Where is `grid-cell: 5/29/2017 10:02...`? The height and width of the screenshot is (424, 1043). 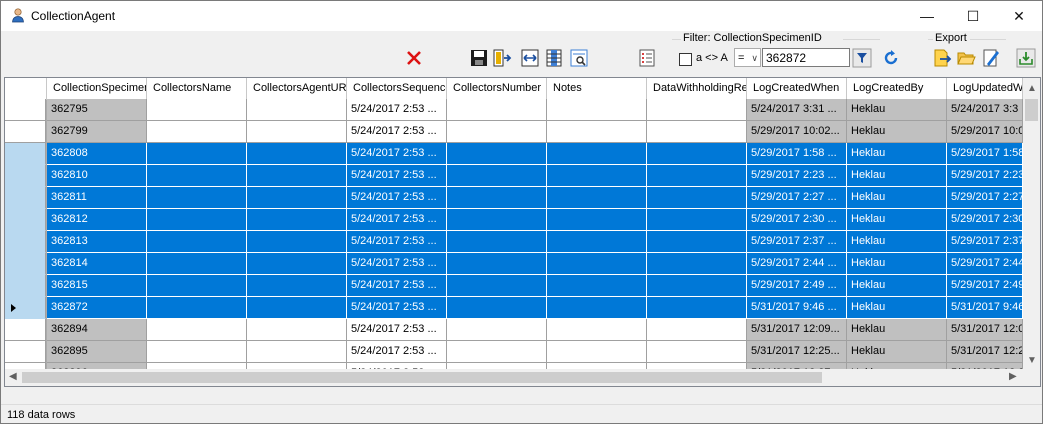 grid-cell: 5/29/2017 10:02... is located at coordinates (797, 132).